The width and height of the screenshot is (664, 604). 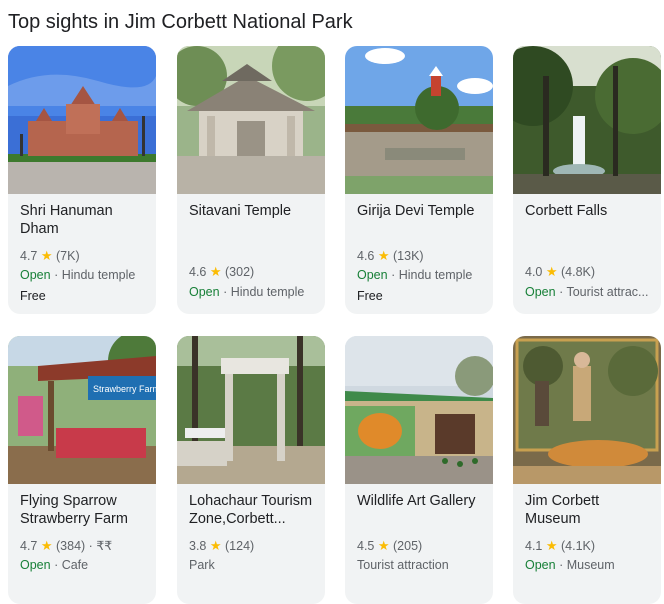 I want to click on sight-rating: 4.7 ★ (384) · ₹₹, so click(x=66, y=545).